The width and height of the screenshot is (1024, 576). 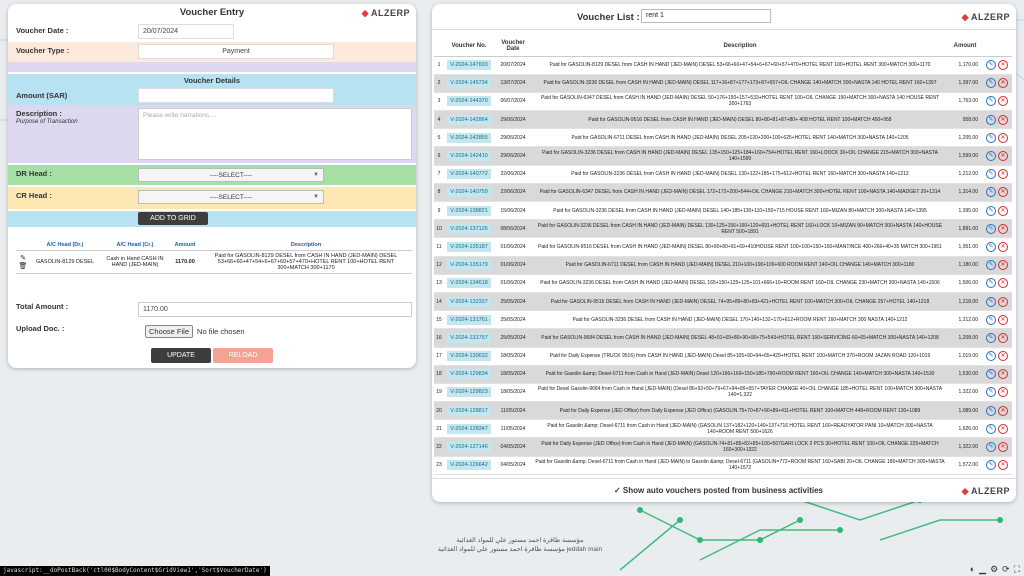 I want to click on cr-head-select: ----SELECT---- ▼, so click(x=231, y=197).